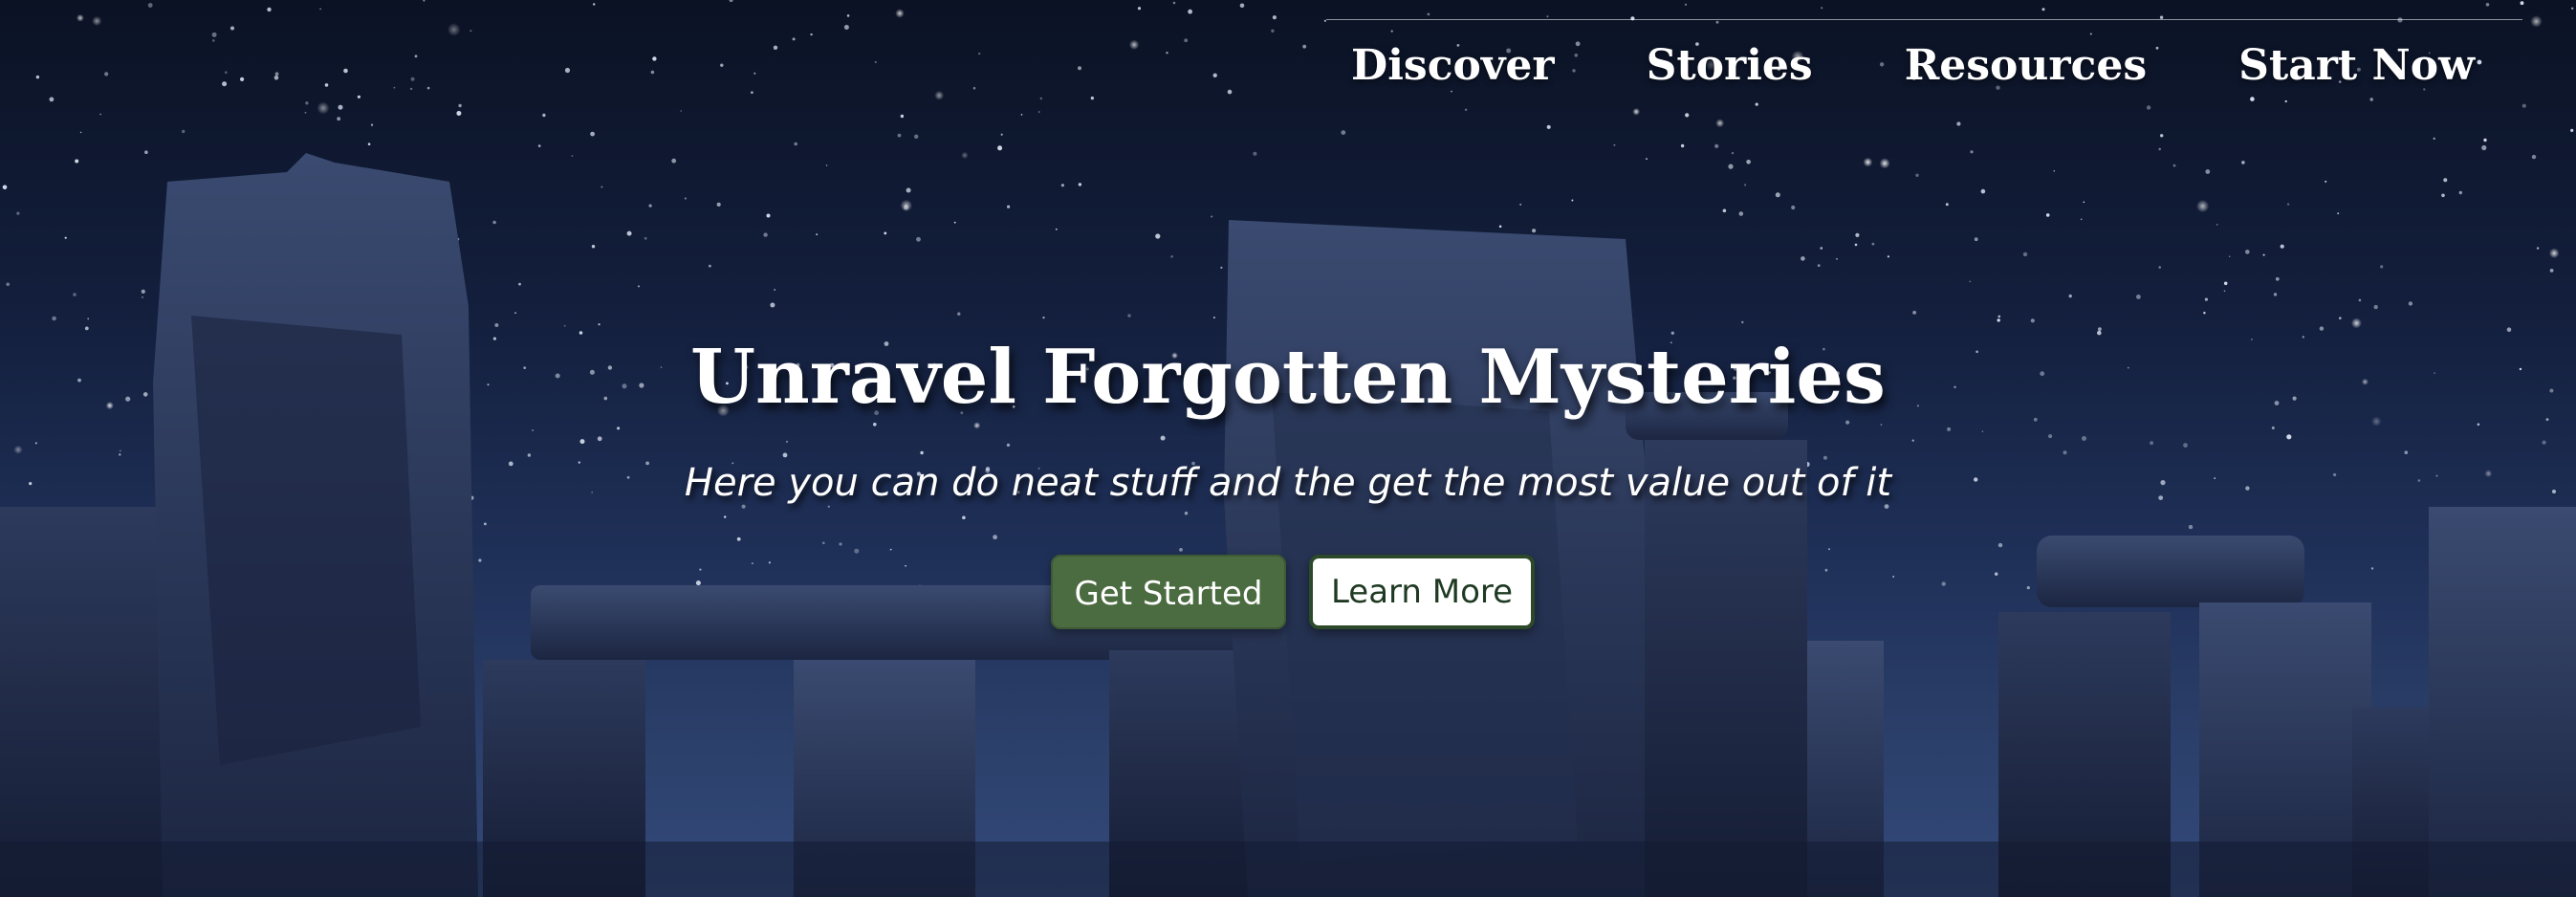  What do you see at coordinates (1168, 592) in the screenshot?
I see `get-started-button: Get Started` at bounding box center [1168, 592].